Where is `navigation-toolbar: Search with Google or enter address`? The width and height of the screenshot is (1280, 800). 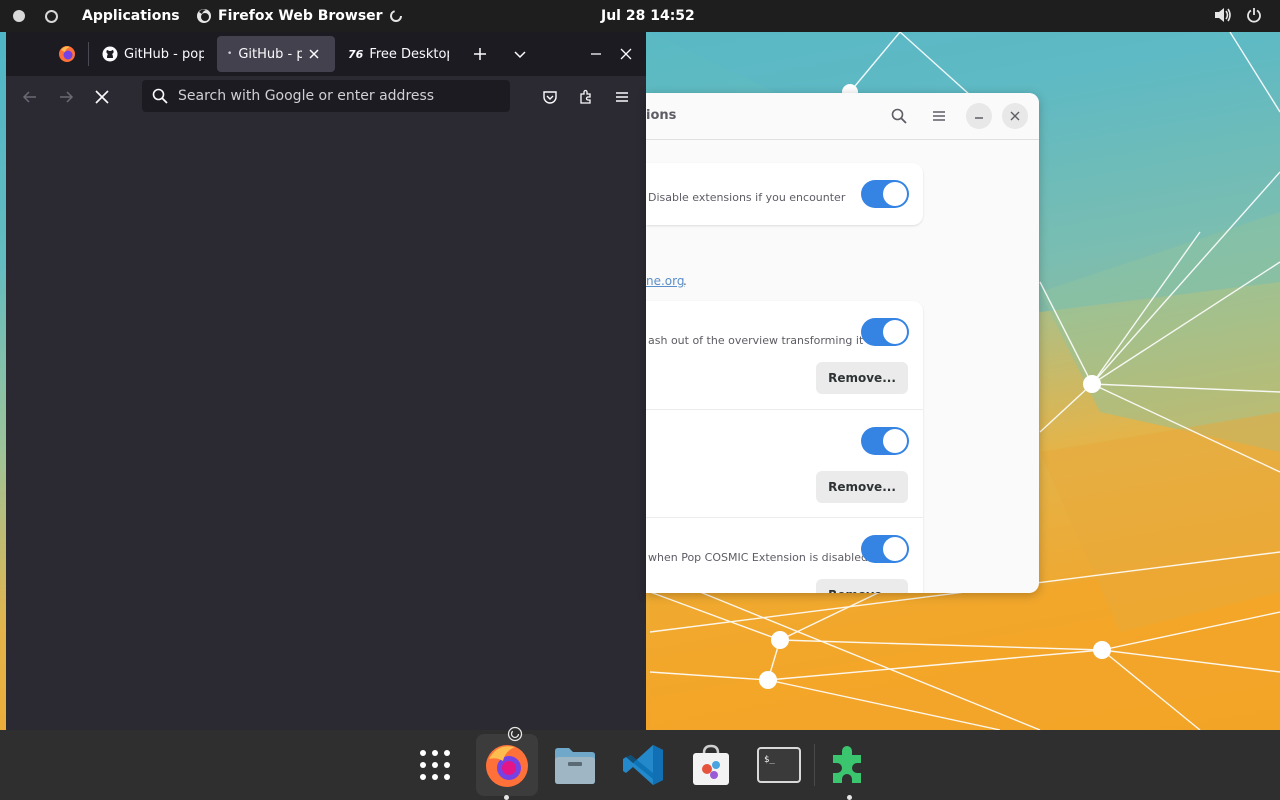 navigation-toolbar: Search with Google or enter address is located at coordinates (326, 97).